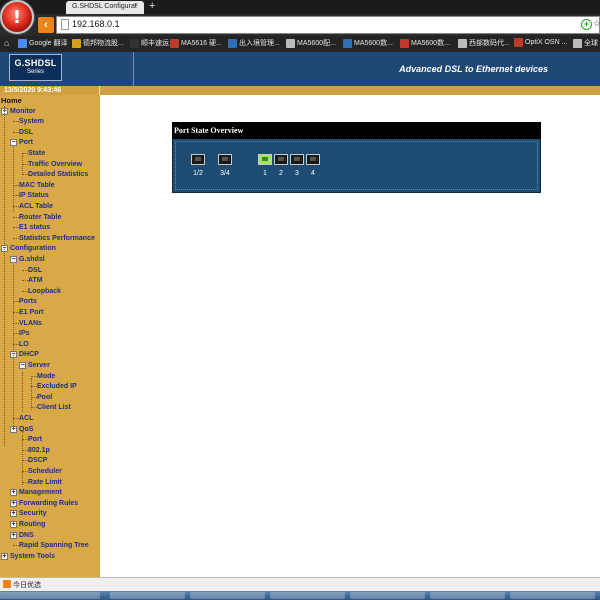 This screenshot has height=600, width=600. I want to click on port-1-icon, so click(265, 159).